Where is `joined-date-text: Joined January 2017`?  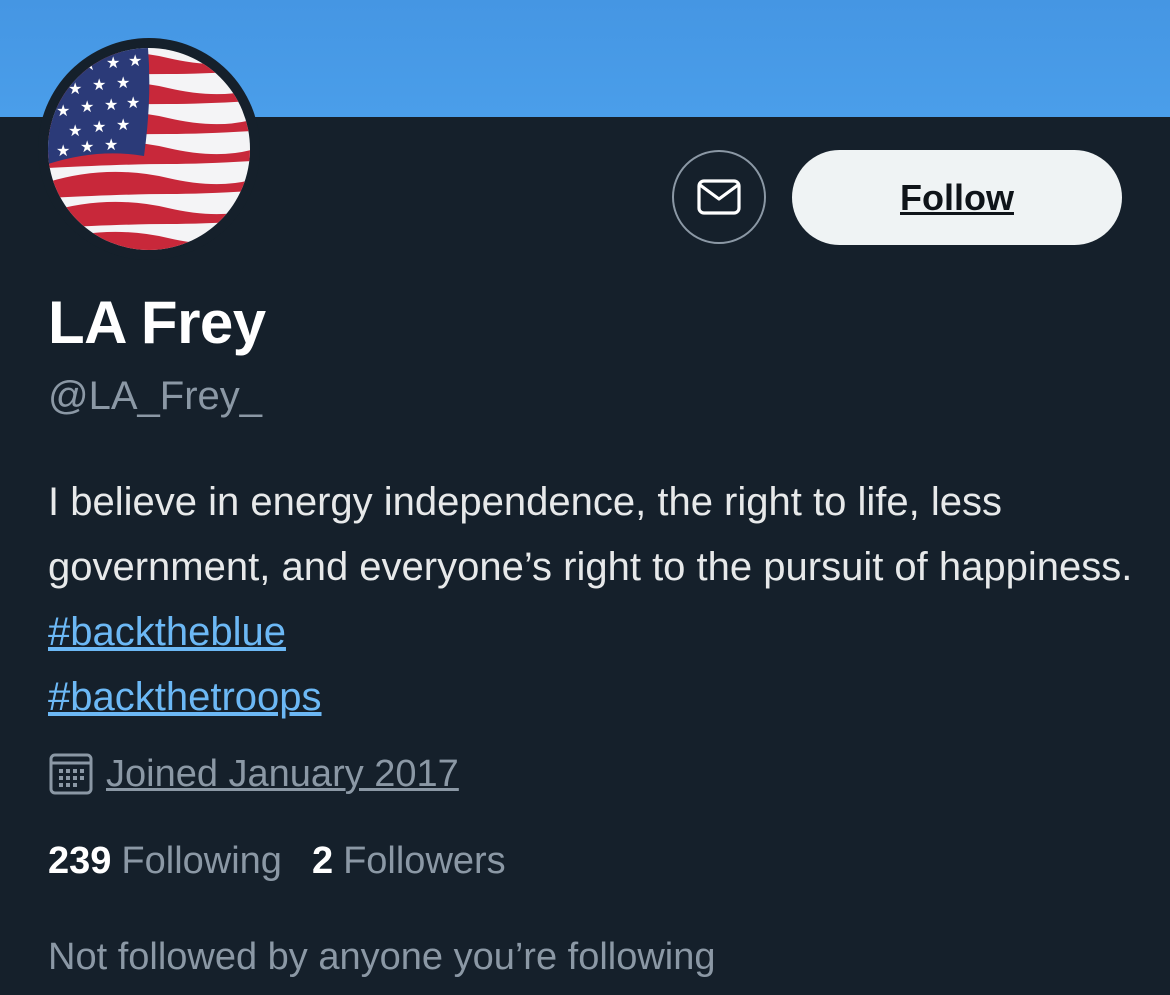 joined-date-text: Joined January 2017 is located at coordinates (282, 774).